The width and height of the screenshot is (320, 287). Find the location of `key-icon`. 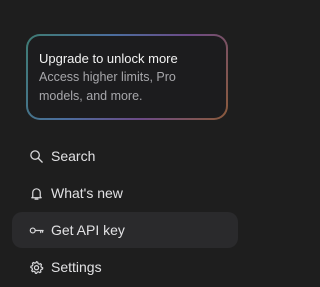

key-icon is located at coordinates (36, 230).